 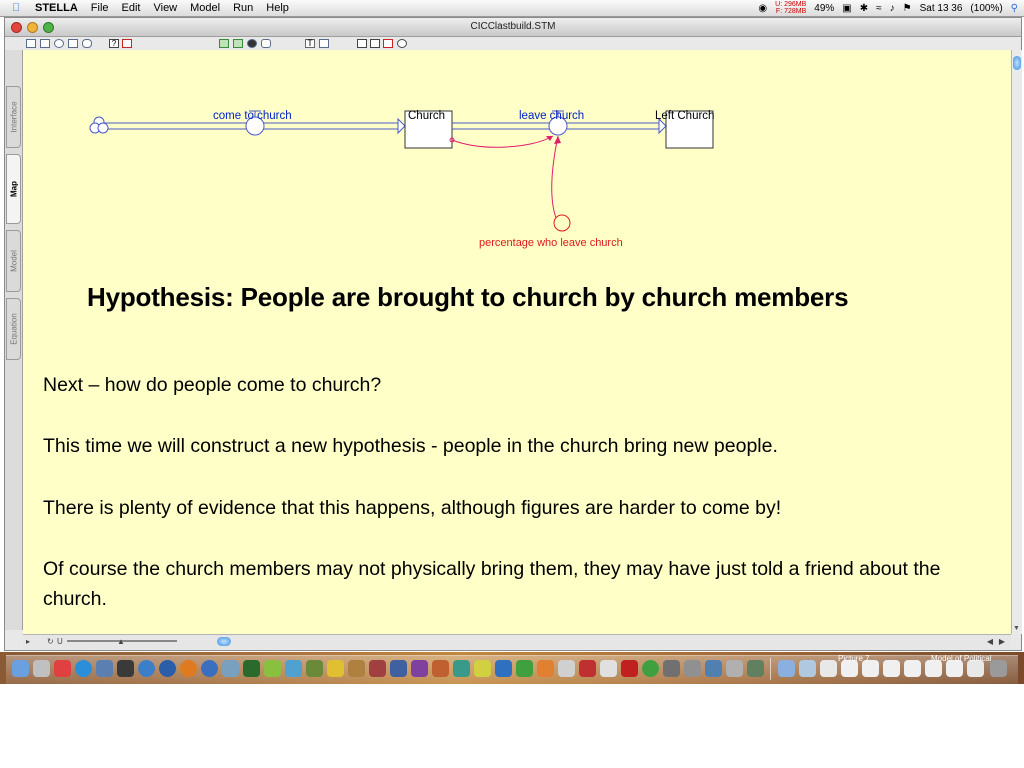 I want to click on dreamweaver-icon, so click(x=272, y=668).